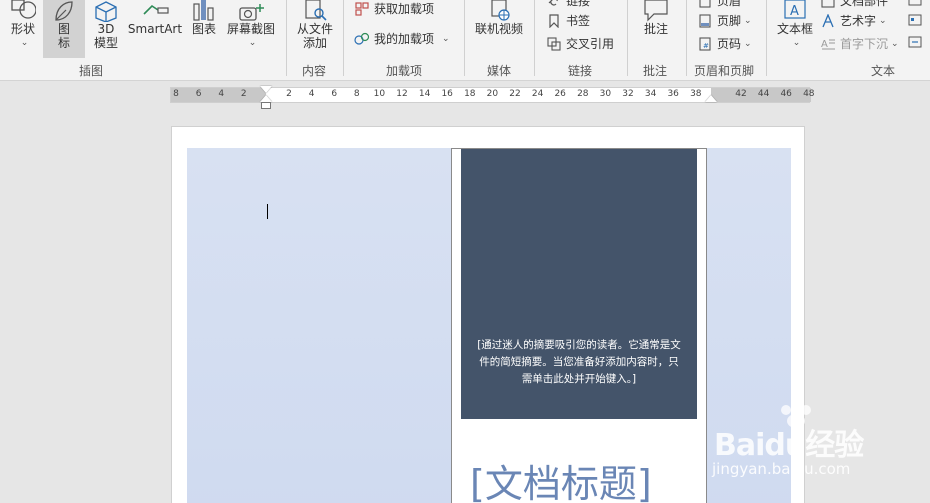  What do you see at coordinates (724, 71) in the screenshot?
I see `group-label-header-footer: 页眉和页脚` at bounding box center [724, 71].